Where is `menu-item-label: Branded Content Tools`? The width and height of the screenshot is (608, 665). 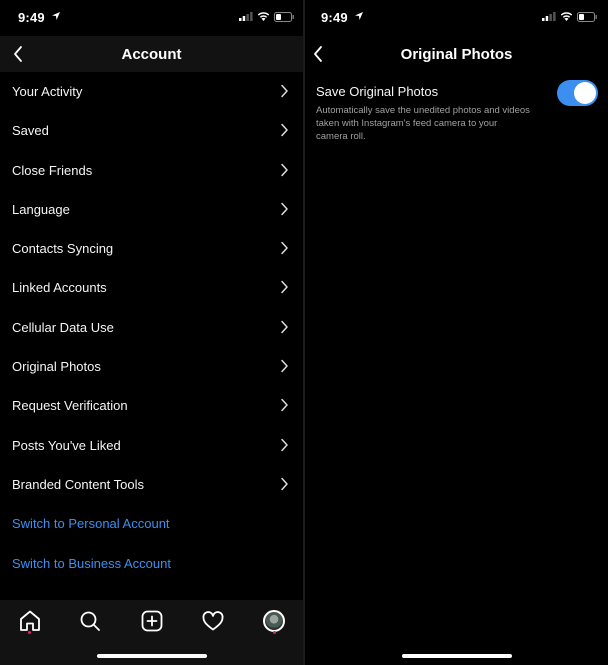
menu-item-label: Branded Content Tools is located at coordinates (78, 484).